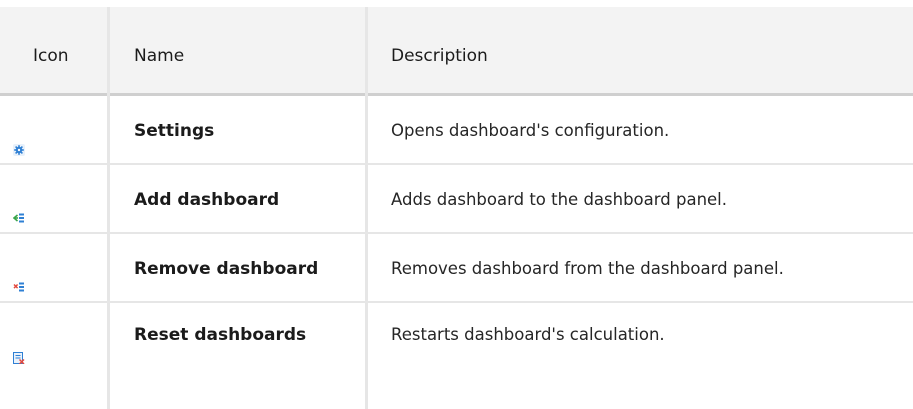  Describe the element at coordinates (19, 148) in the screenshot. I see `gear-icon` at that location.